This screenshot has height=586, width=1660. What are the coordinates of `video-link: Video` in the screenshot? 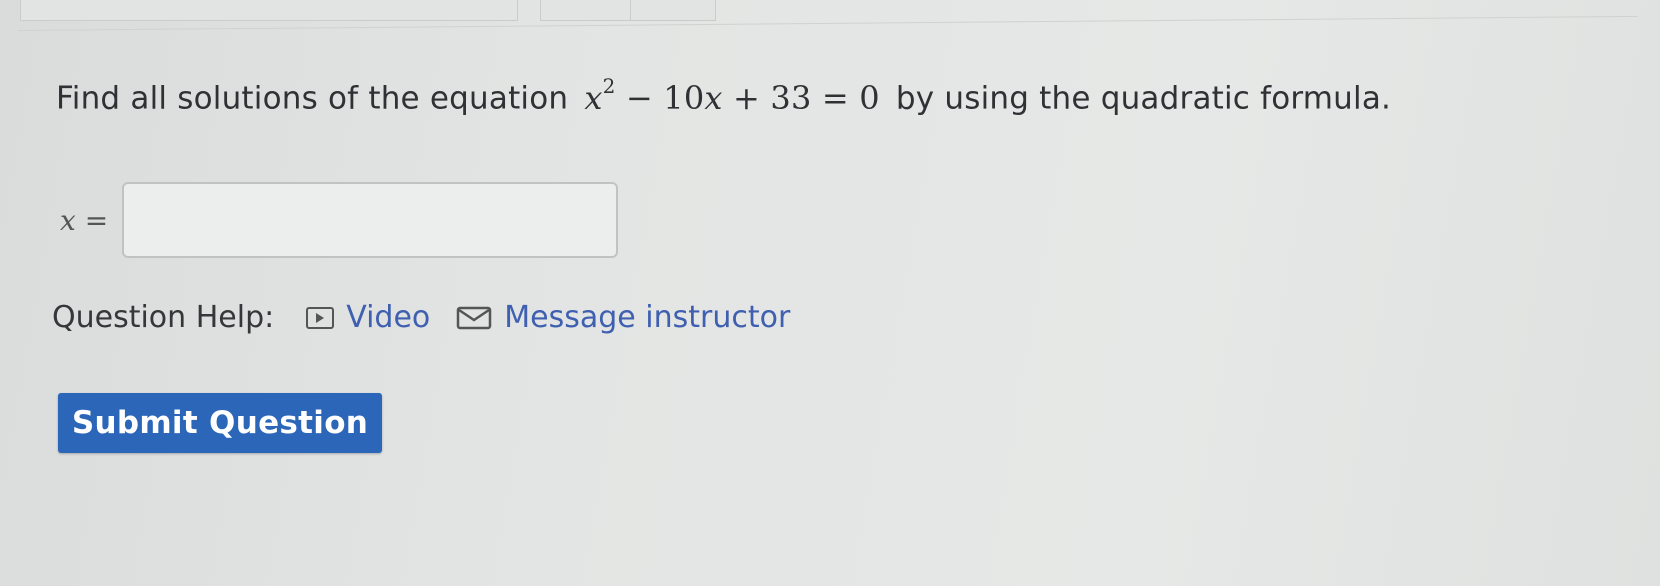 It's located at (368, 317).